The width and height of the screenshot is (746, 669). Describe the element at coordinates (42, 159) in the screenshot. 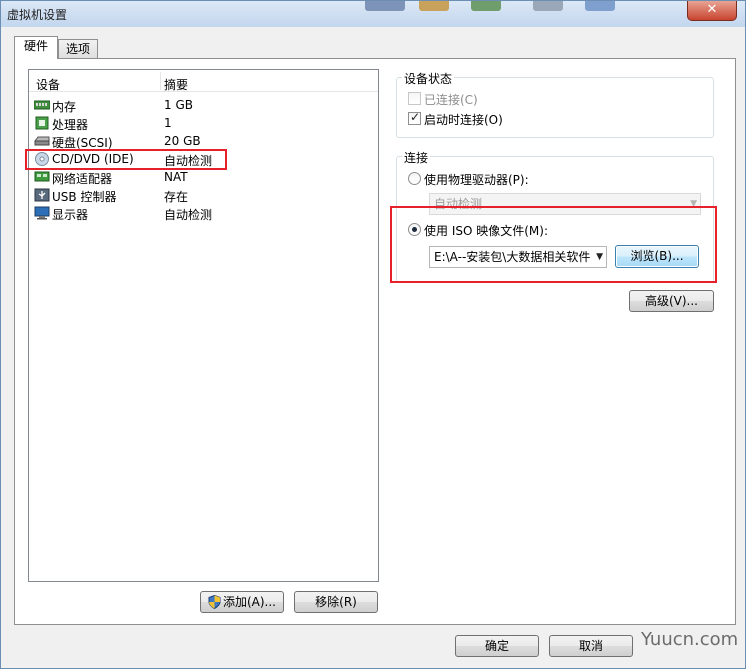

I see `cd-dvd-icon` at that location.